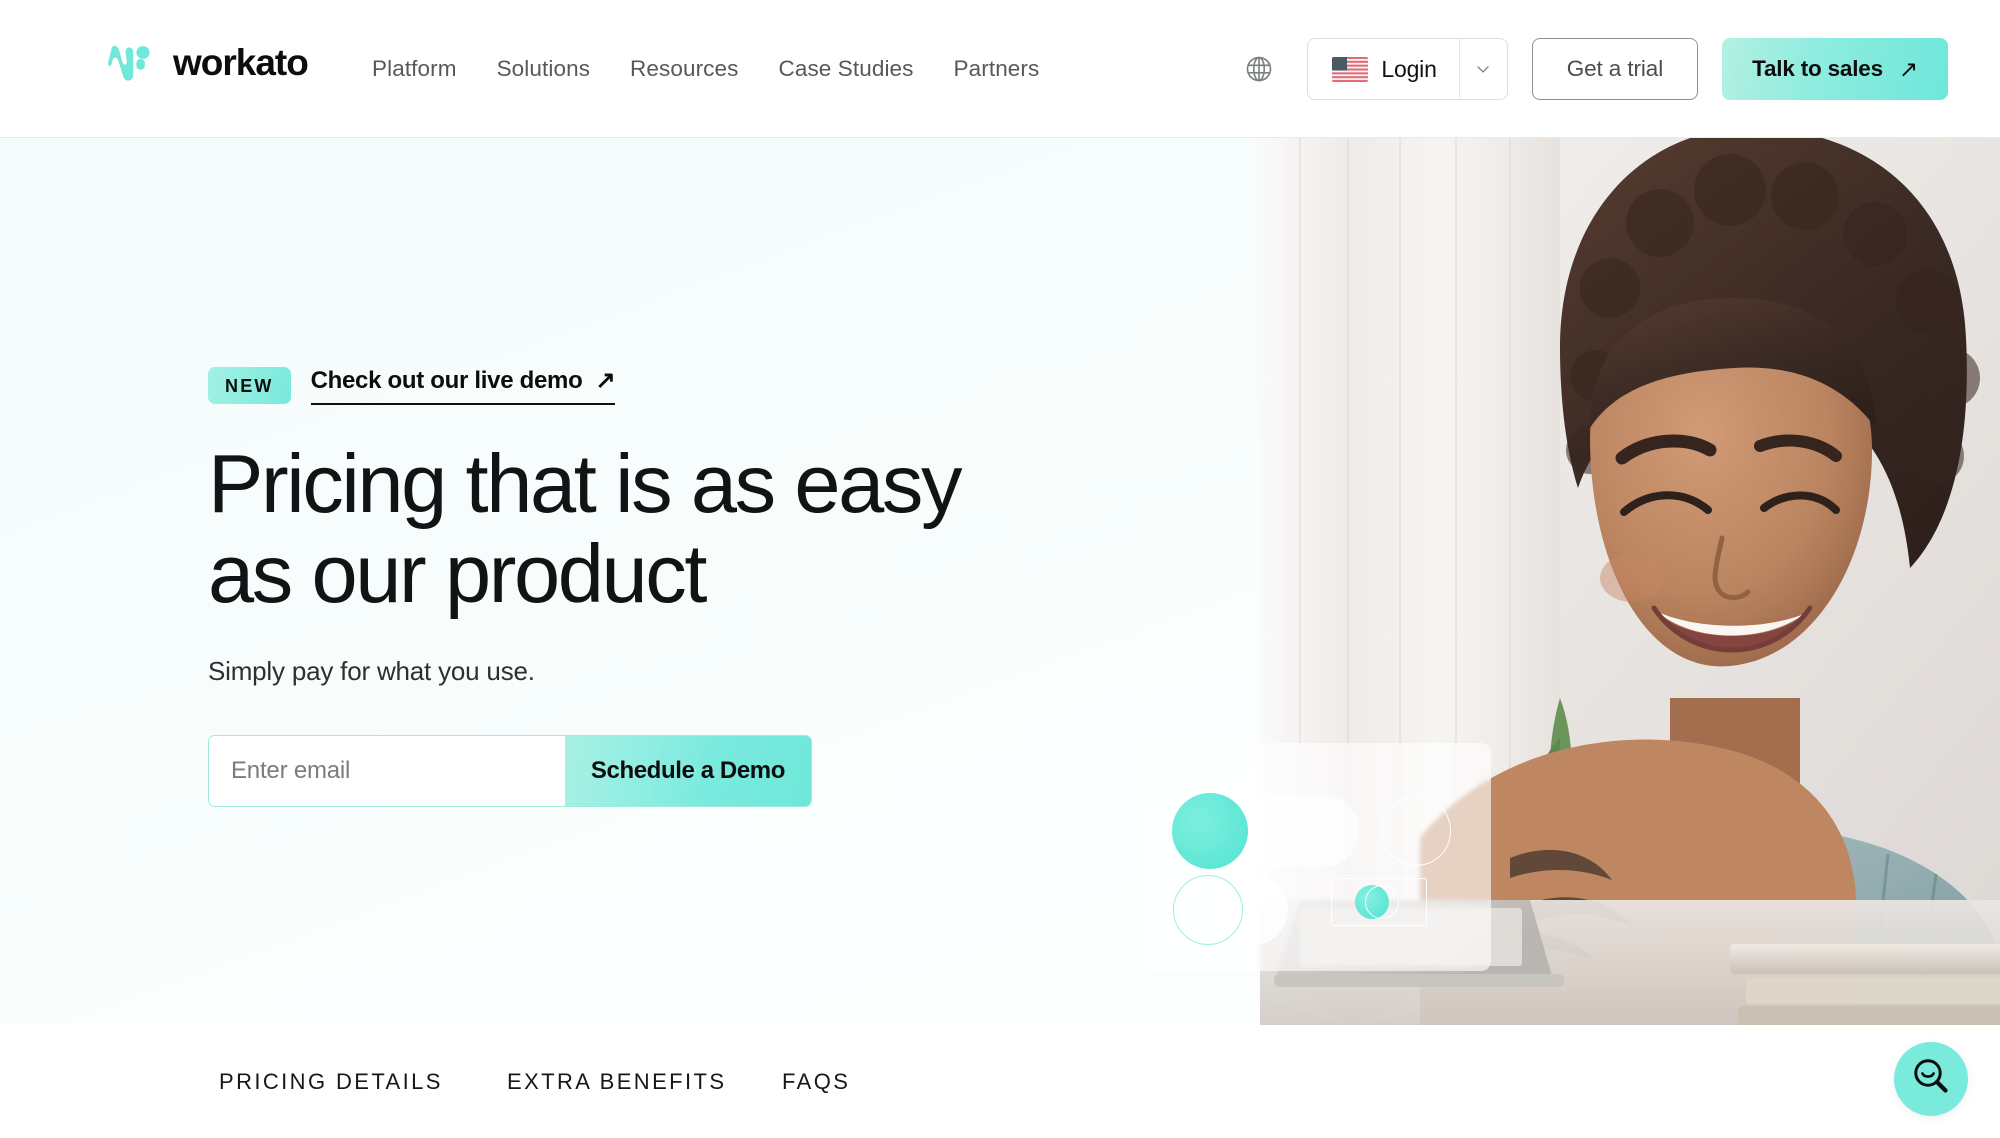 This screenshot has width=2000, height=1138. Describe the element at coordinates (446, 380) in the screenshot. I see `live-demo-label: Check out our live demo` at that location.